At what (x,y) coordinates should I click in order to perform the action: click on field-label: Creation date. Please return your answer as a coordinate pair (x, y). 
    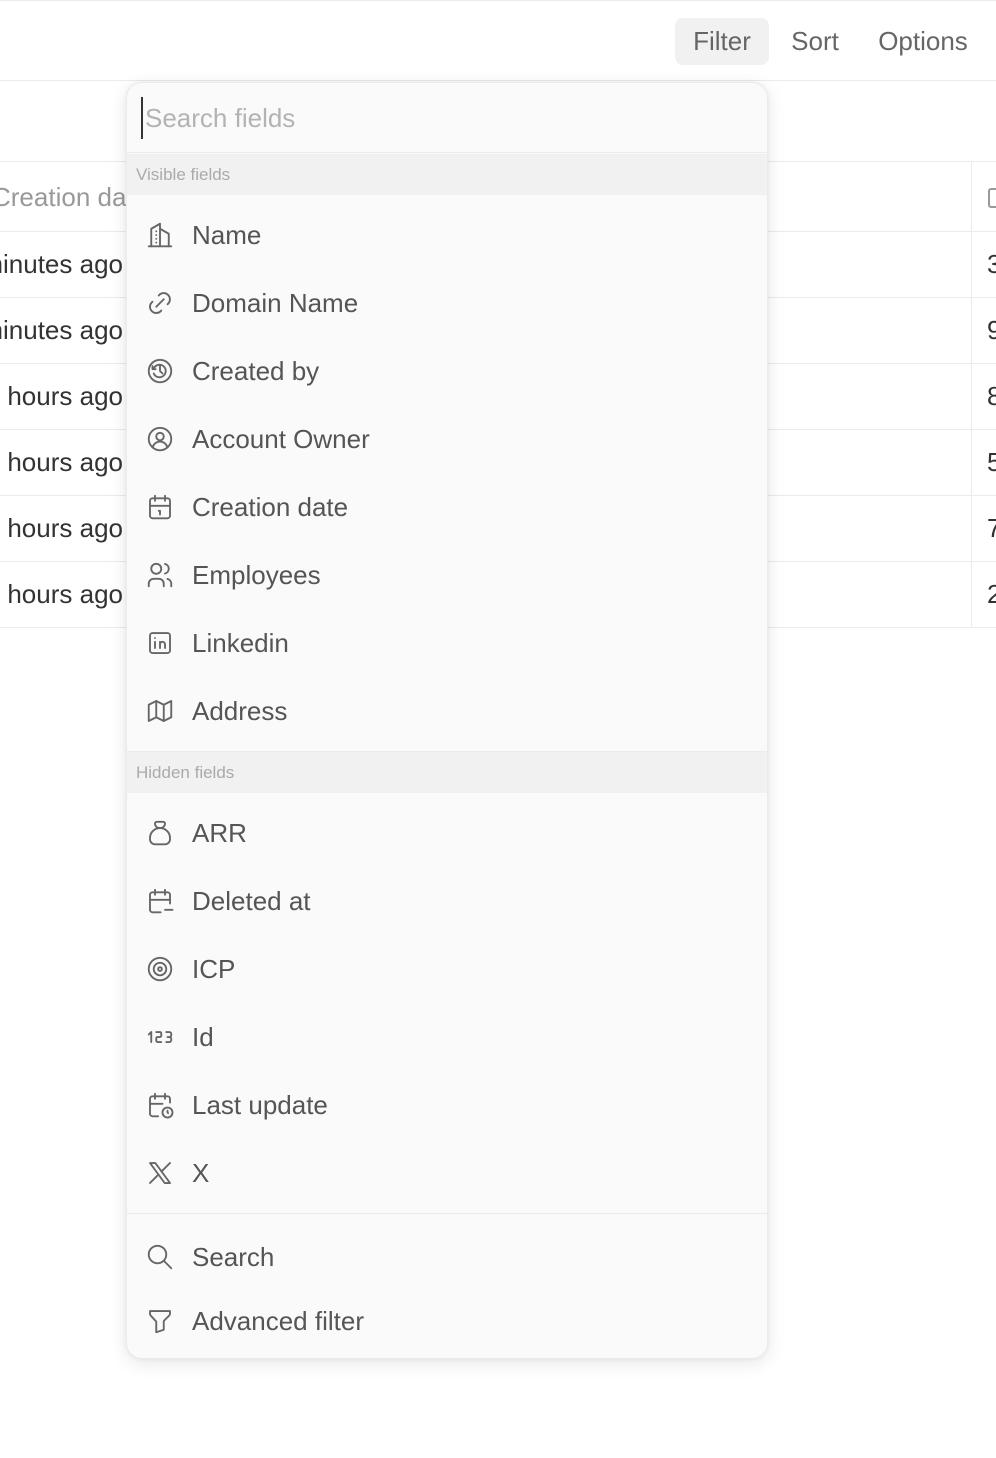
    Looking at the image, I should click on (270, 506).